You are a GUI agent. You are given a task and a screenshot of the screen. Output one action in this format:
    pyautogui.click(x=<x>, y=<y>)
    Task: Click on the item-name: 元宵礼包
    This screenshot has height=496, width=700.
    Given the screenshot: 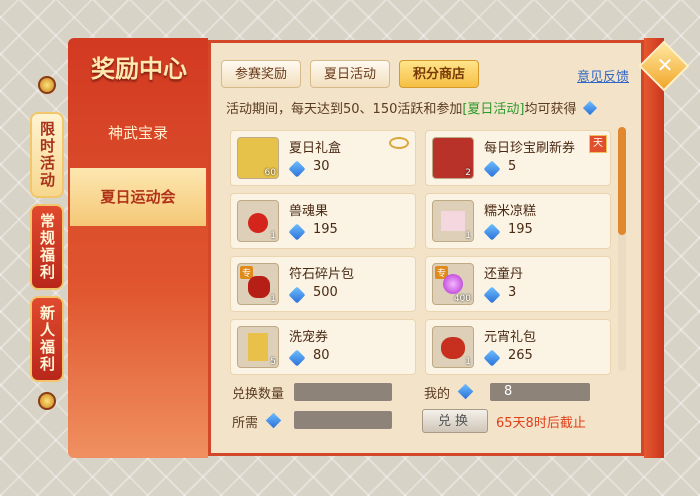 What is the action you would take?
    pyautogui.click(x=510, y=337)
    